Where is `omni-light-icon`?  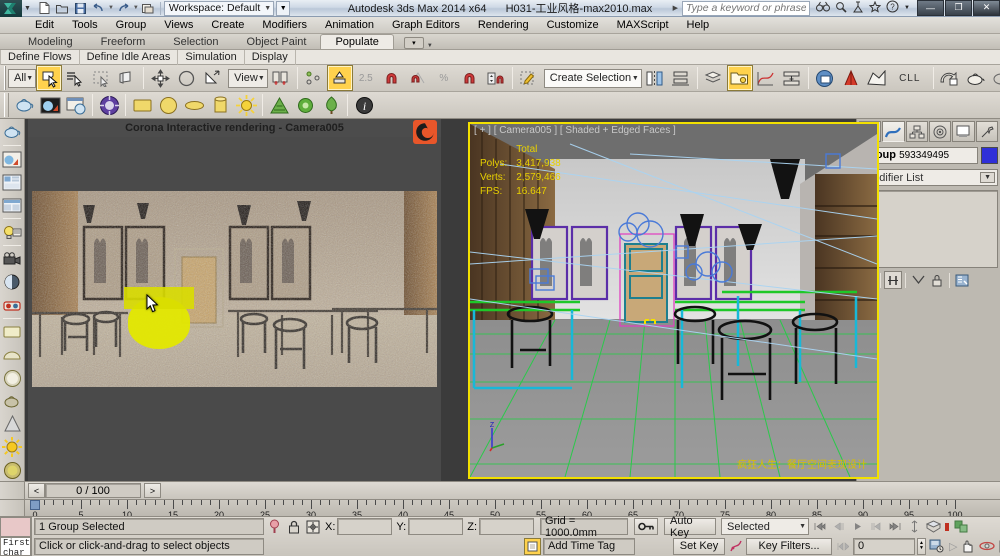
omni-light-icon is located at coordinates (246, 105).